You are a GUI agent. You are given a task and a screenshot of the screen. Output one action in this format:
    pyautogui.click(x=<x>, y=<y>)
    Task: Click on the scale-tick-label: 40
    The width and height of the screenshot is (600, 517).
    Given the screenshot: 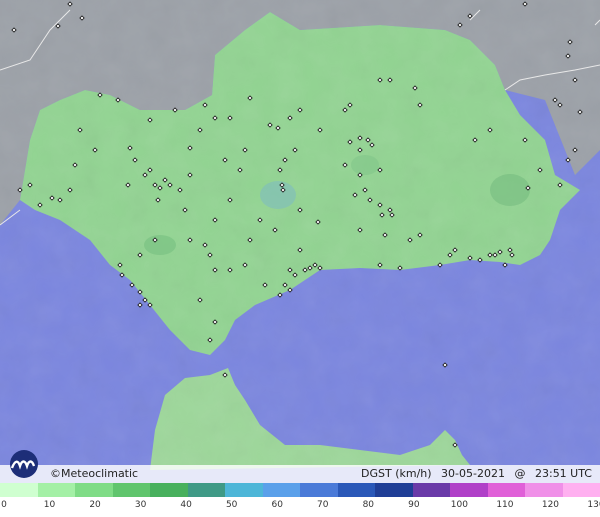 What is the action you would take?
    pyautogui.click(x=186, y=505)
    